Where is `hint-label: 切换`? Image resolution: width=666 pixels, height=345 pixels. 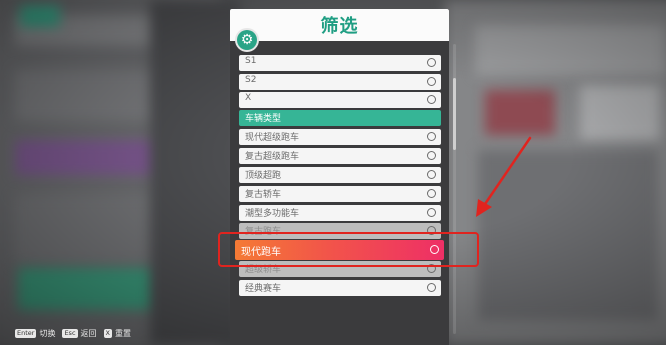 hint-label: 切换 is located at coordinates (47, 333).